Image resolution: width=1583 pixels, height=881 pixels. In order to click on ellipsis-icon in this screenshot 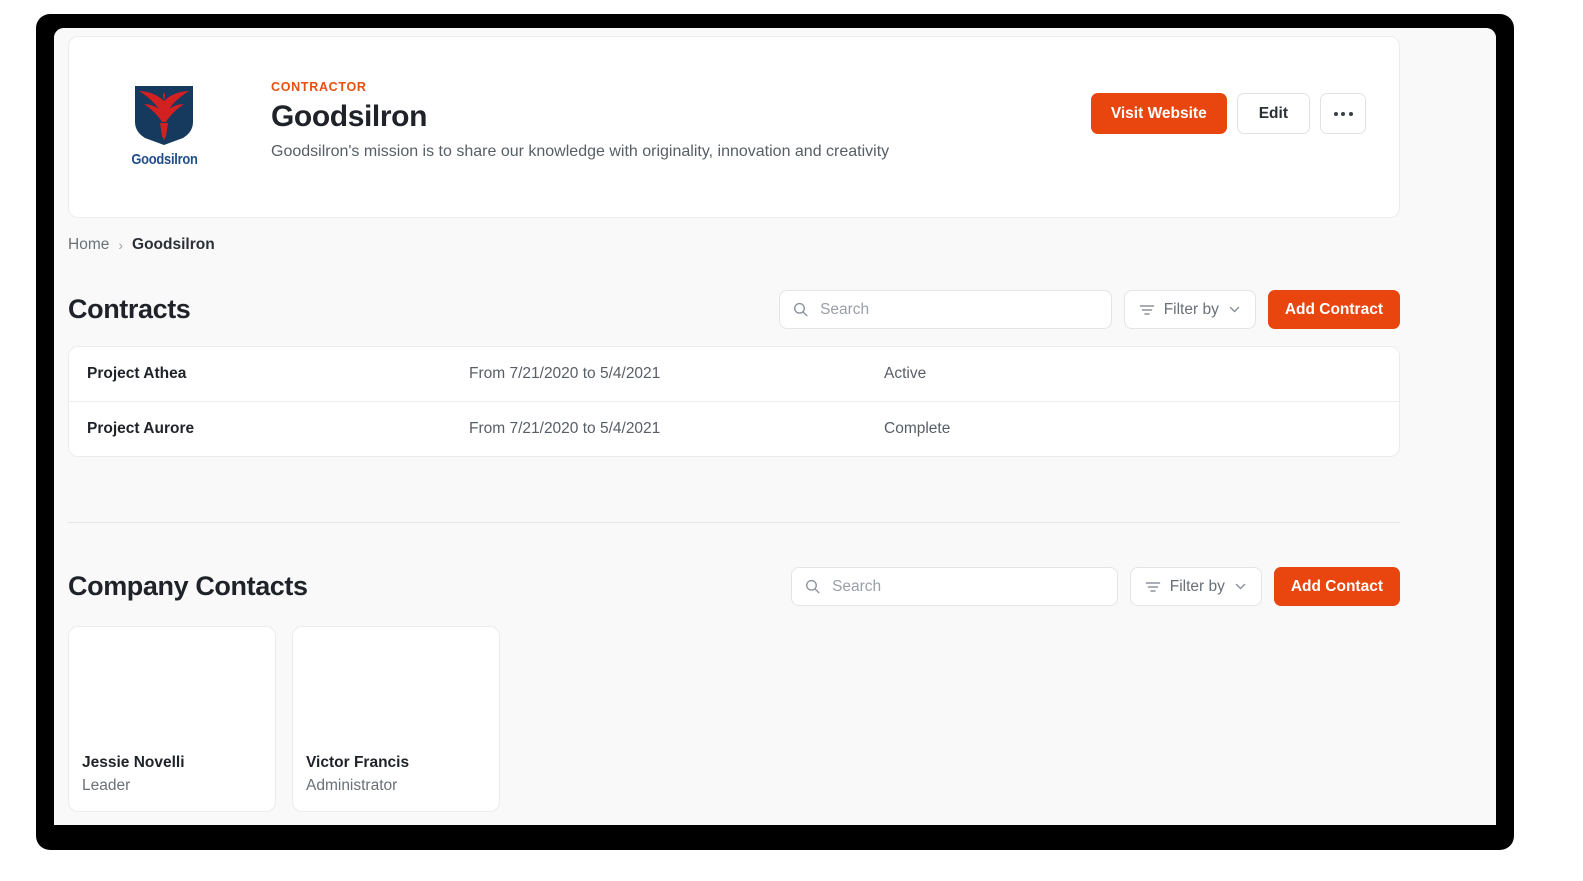, I will do `click(1343, 113)`.